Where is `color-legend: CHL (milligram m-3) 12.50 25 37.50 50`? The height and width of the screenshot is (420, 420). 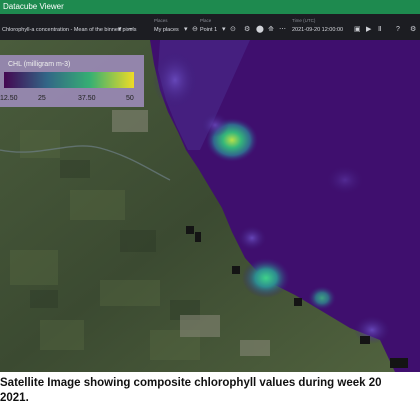 color-legend: CHL (milligram m-3) 12.50 25 37.50 50 is located at coordinates (72, 81).